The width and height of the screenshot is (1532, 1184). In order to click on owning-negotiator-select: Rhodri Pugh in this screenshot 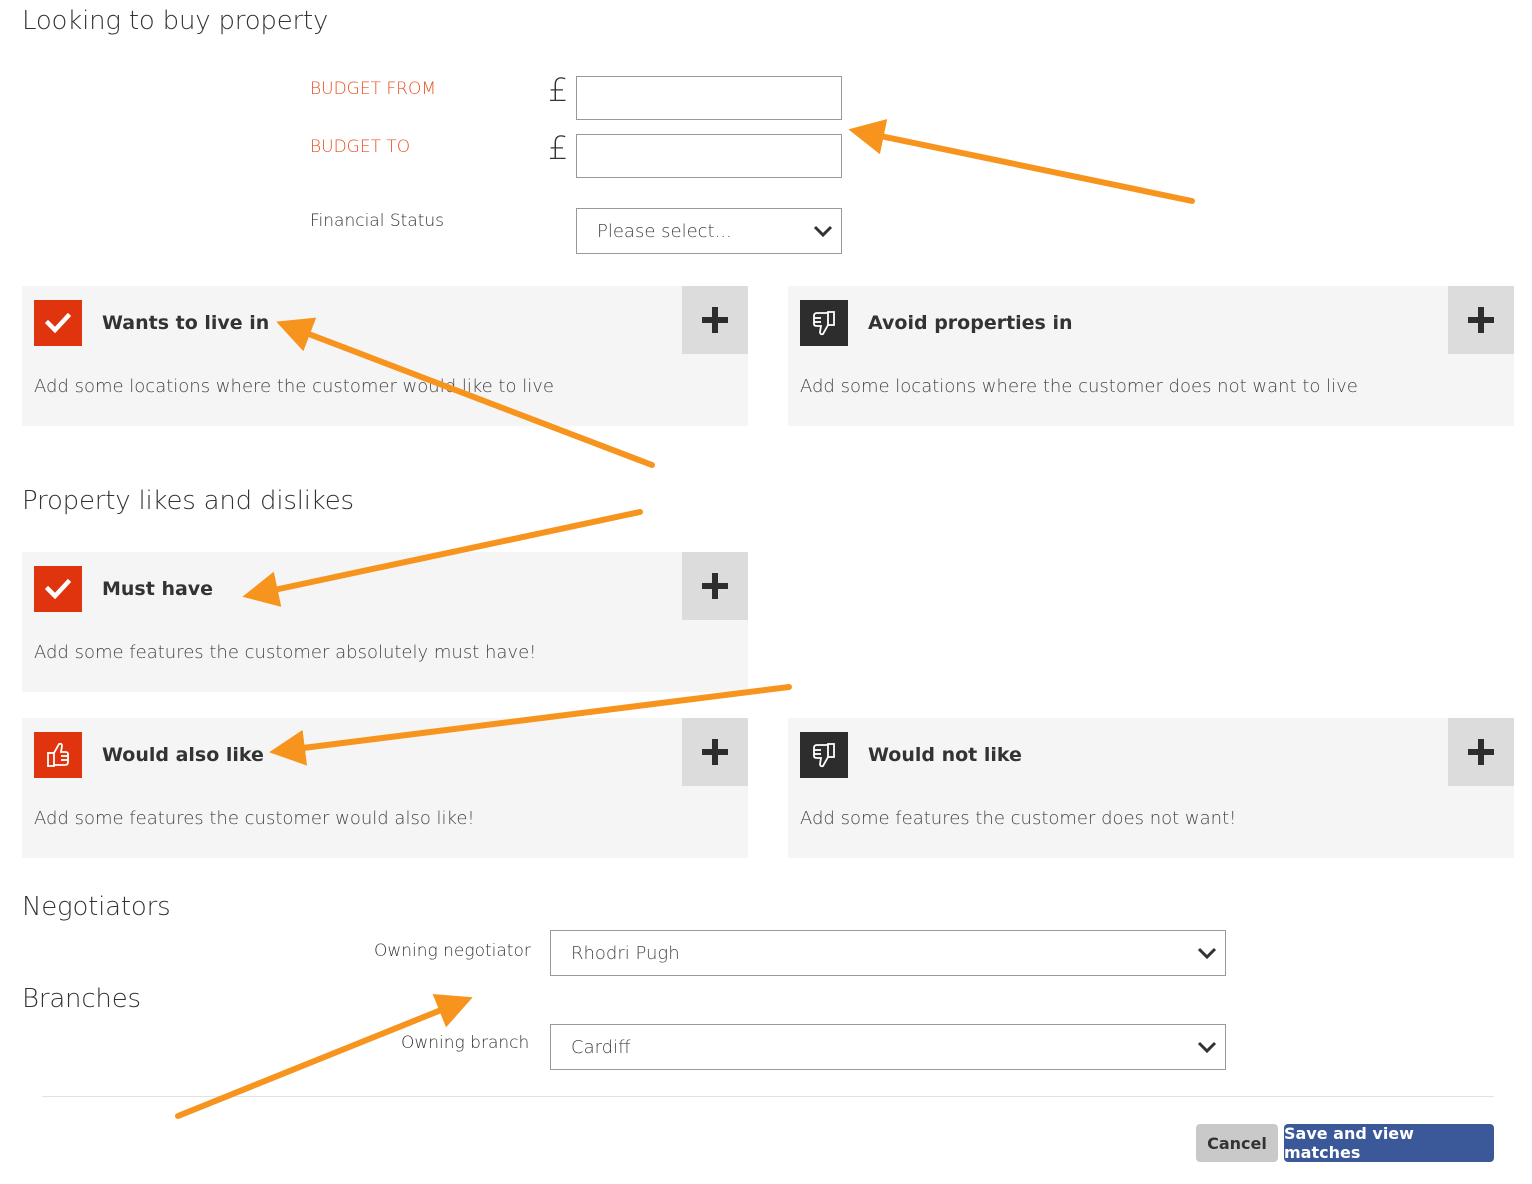, I will do `click(888, 953)`.